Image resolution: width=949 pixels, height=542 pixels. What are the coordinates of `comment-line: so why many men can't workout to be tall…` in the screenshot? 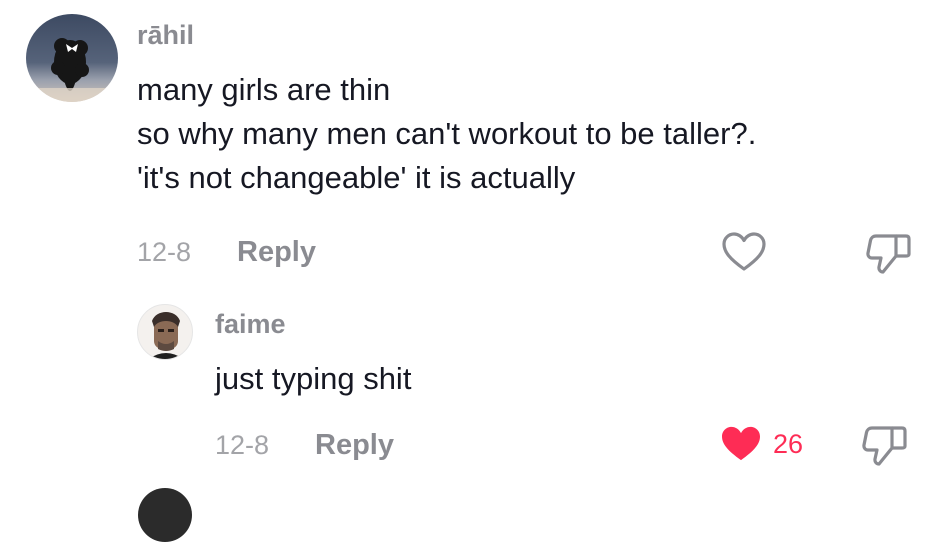 It's located at (447, 133).